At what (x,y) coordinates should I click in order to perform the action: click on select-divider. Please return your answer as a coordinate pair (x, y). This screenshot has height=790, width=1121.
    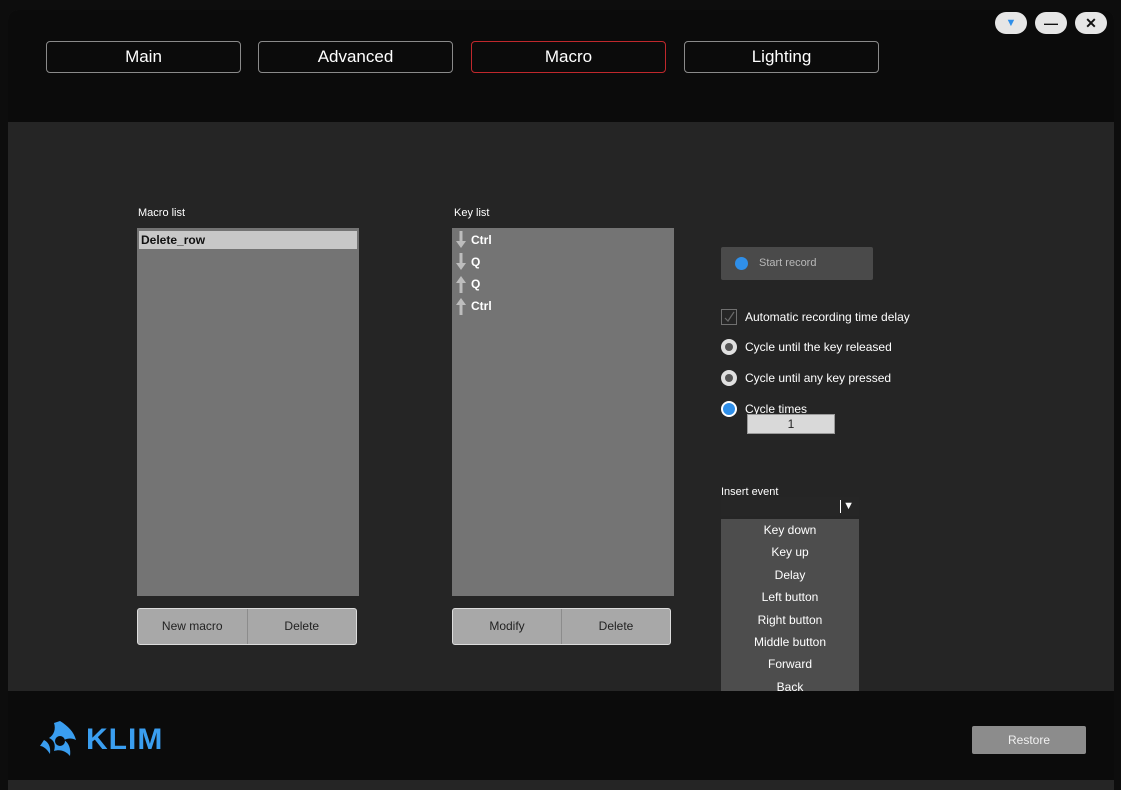
    Looking at the image, I should click on (840, 506).